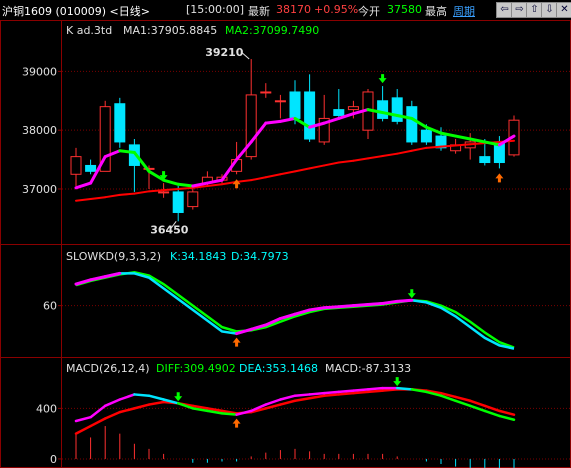 This screenshot has height=468, width=571. What do you see at coordinates (404, 9) in the screenshot?
I see `open-value: 37580` at bounding box center [404, 9].